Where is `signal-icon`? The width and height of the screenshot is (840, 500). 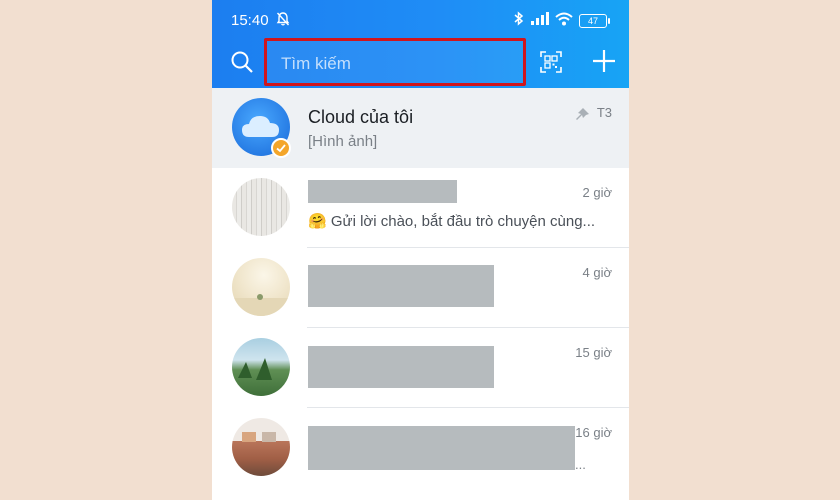
signal-icon is located at coordinates (540, 21).